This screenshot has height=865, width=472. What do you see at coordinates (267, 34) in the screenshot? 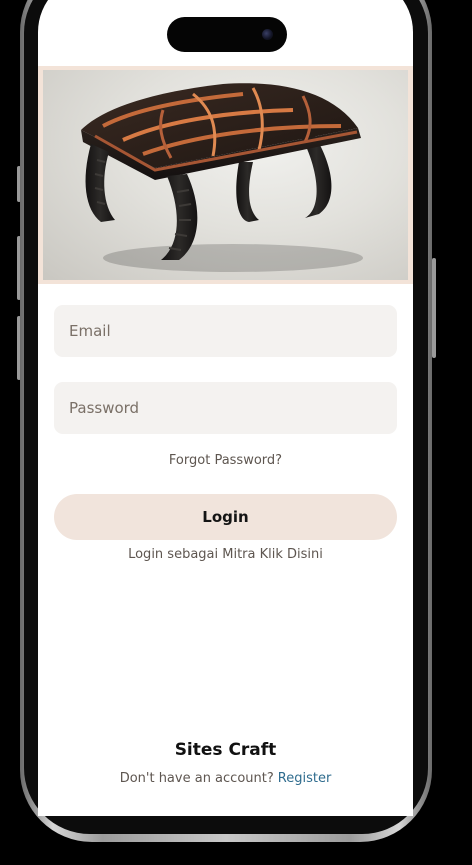
I see `camera-icon` at bounding box center [267, 34].